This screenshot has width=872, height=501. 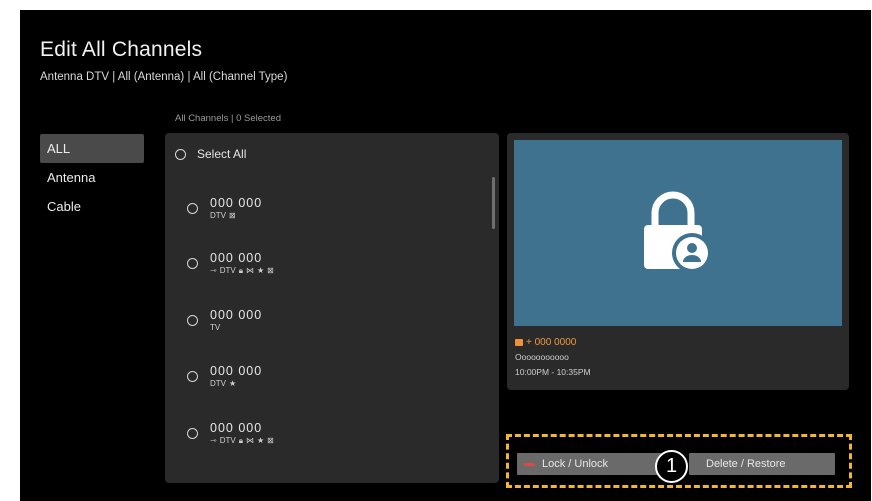 I want to click on locked-user-icon, so click(x=676, y=233).